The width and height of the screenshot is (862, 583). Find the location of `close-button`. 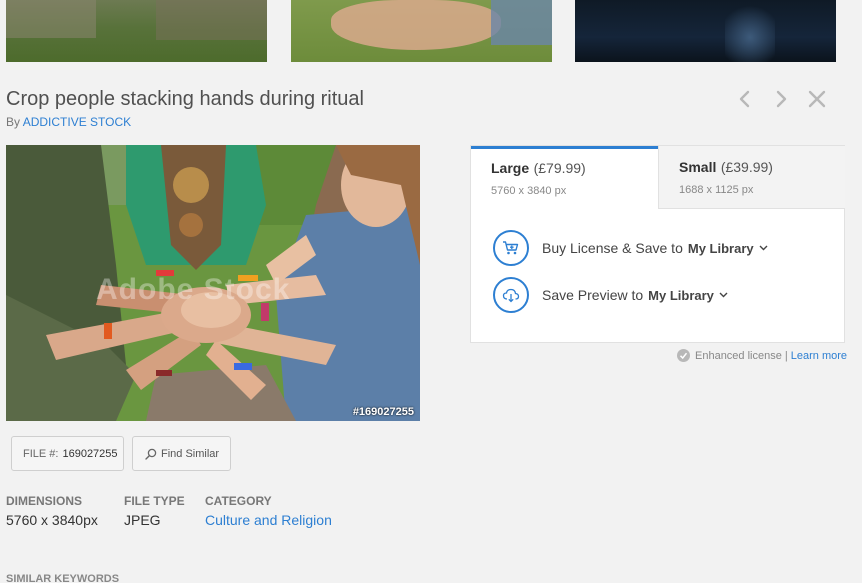

close-button is located at coordinates (817, 99).